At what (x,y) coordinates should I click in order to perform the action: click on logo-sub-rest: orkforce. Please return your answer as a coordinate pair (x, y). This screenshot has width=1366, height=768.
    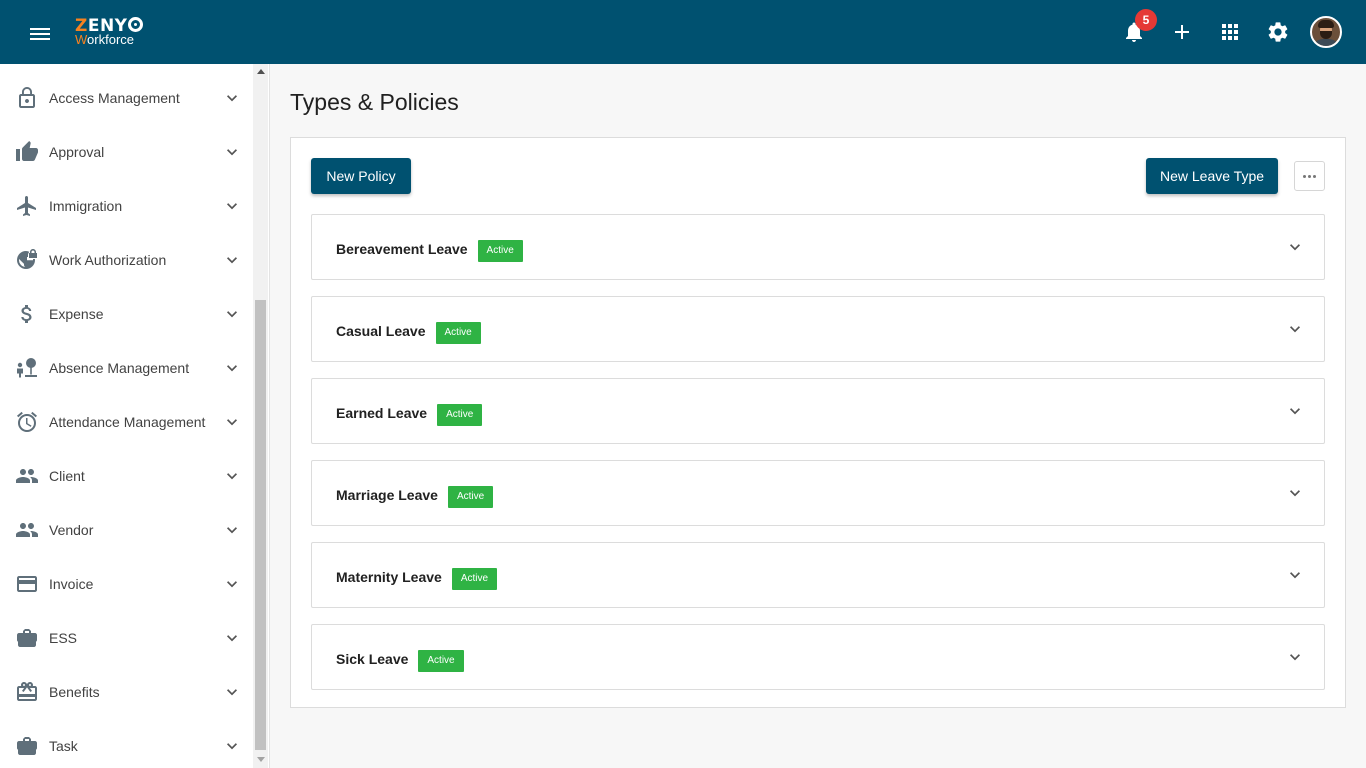
    Looking at the image, I should click on (111, 39).